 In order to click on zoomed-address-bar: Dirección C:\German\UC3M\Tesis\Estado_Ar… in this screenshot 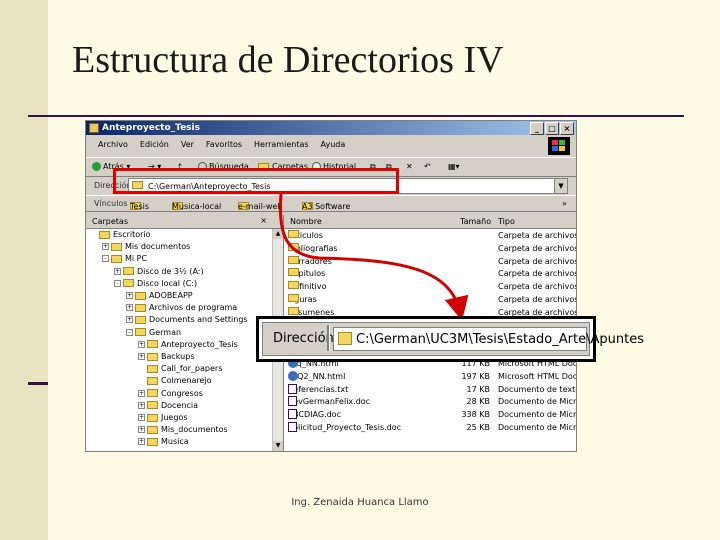, I will do `click(453, 339)`.